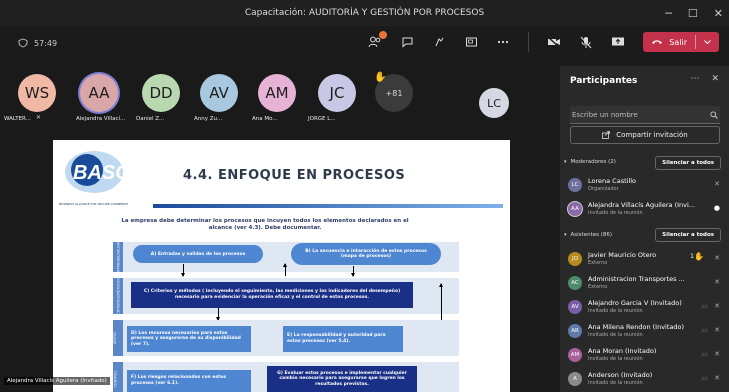  What do you see at coordinates (618, 42) in the screenshot?
I see `share-screen-icon` at bounding box center [618, 42].